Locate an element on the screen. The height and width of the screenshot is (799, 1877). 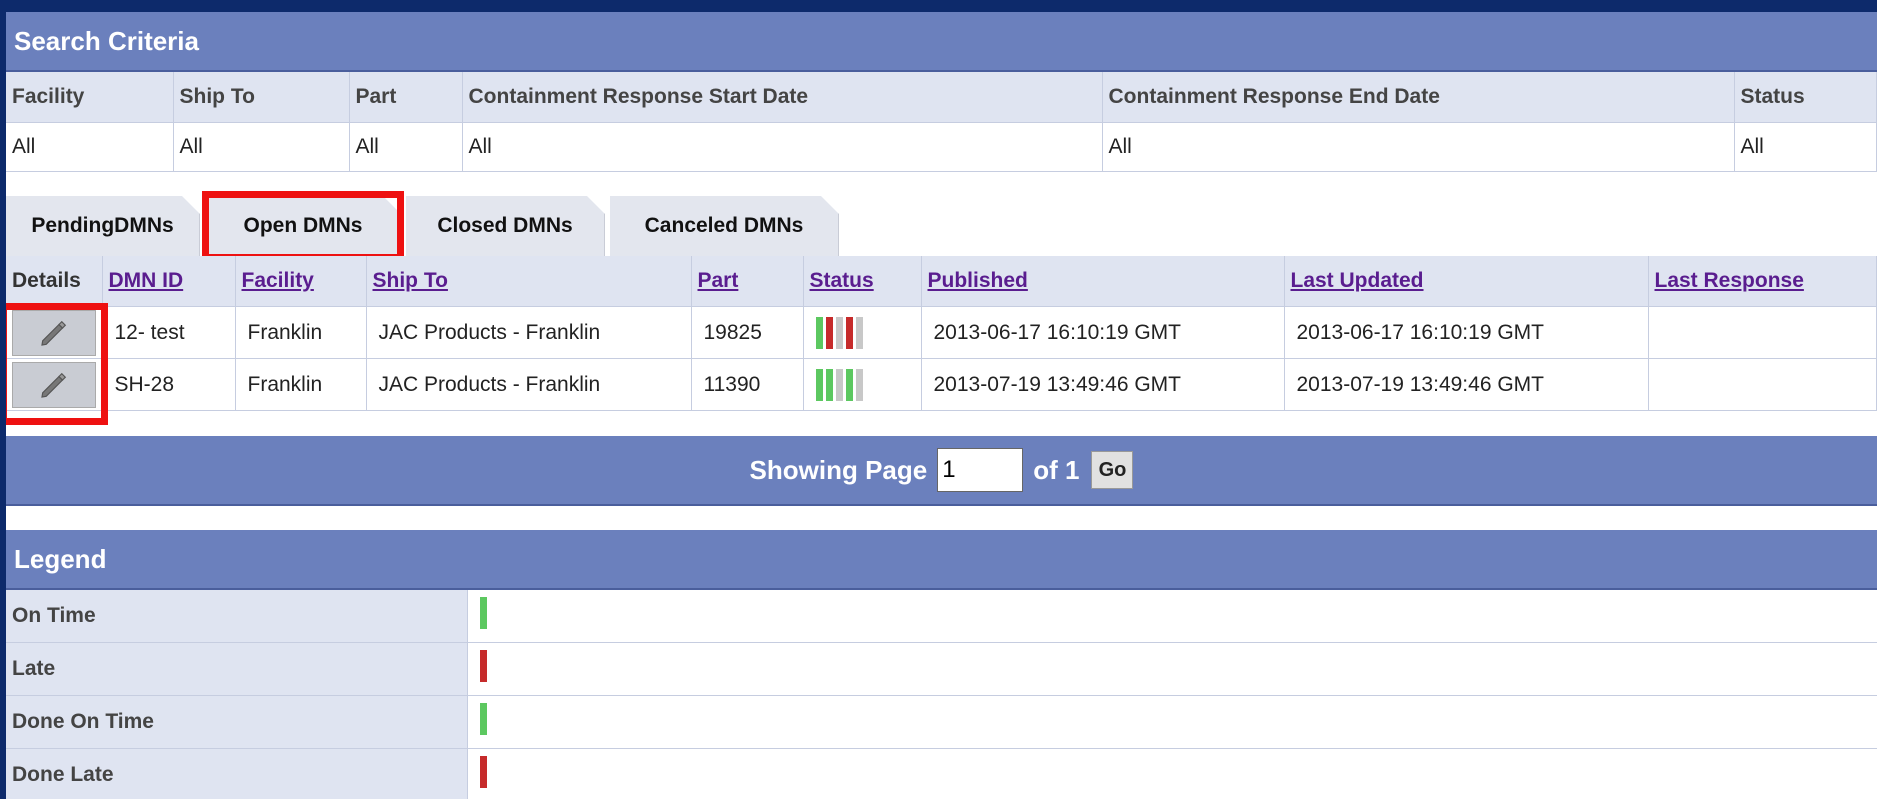
sort-link-status: Status is located at coordinates (842, 280).